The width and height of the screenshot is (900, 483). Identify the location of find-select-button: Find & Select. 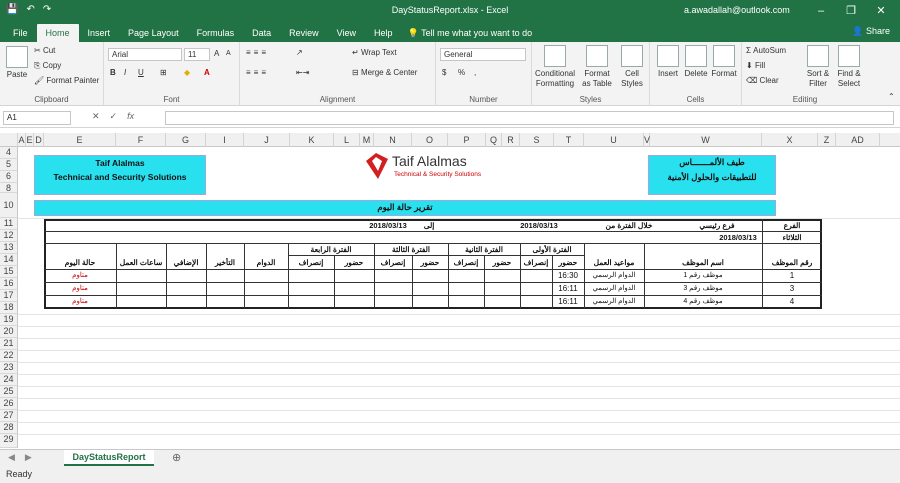
(849, 67).